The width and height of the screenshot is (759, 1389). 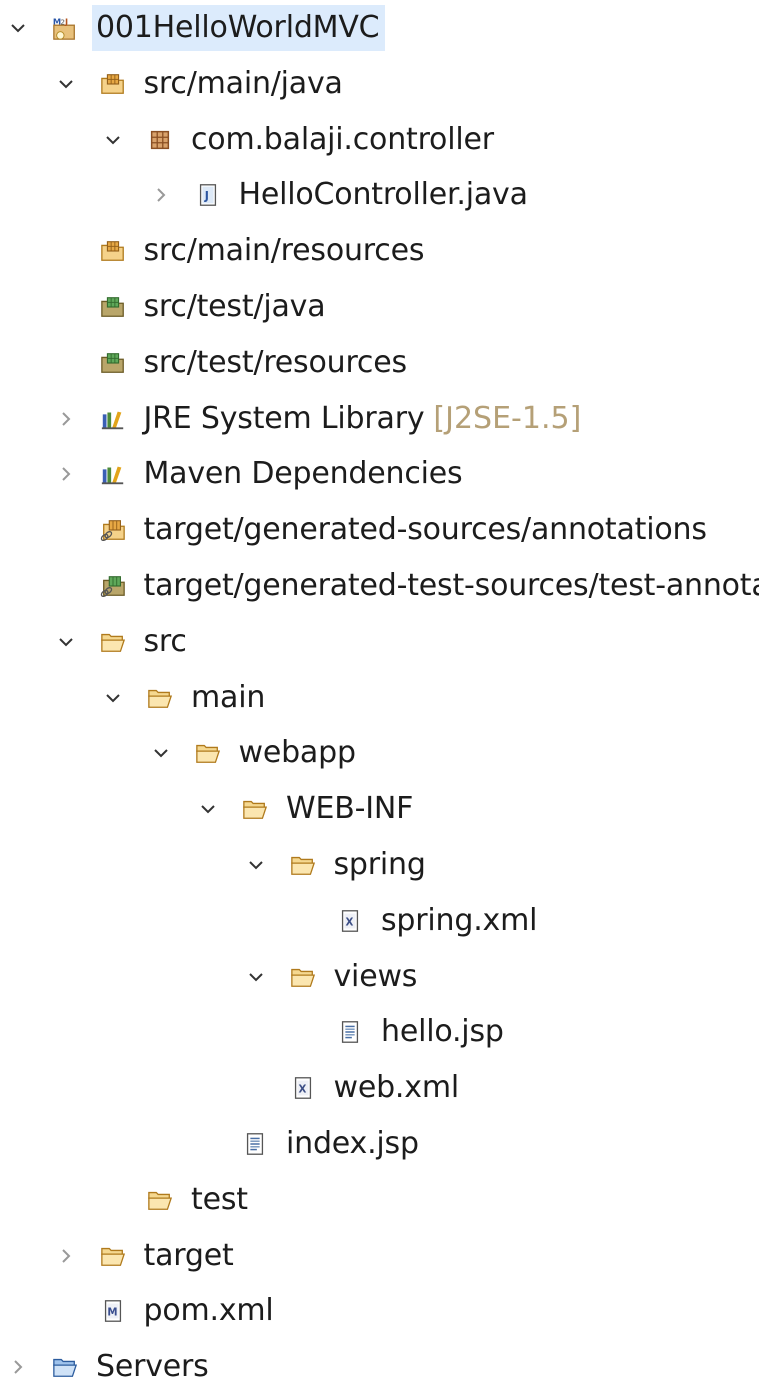 I want to click on tree-node-src-test-resources: src/test/resources, so click(x=379, y=363).